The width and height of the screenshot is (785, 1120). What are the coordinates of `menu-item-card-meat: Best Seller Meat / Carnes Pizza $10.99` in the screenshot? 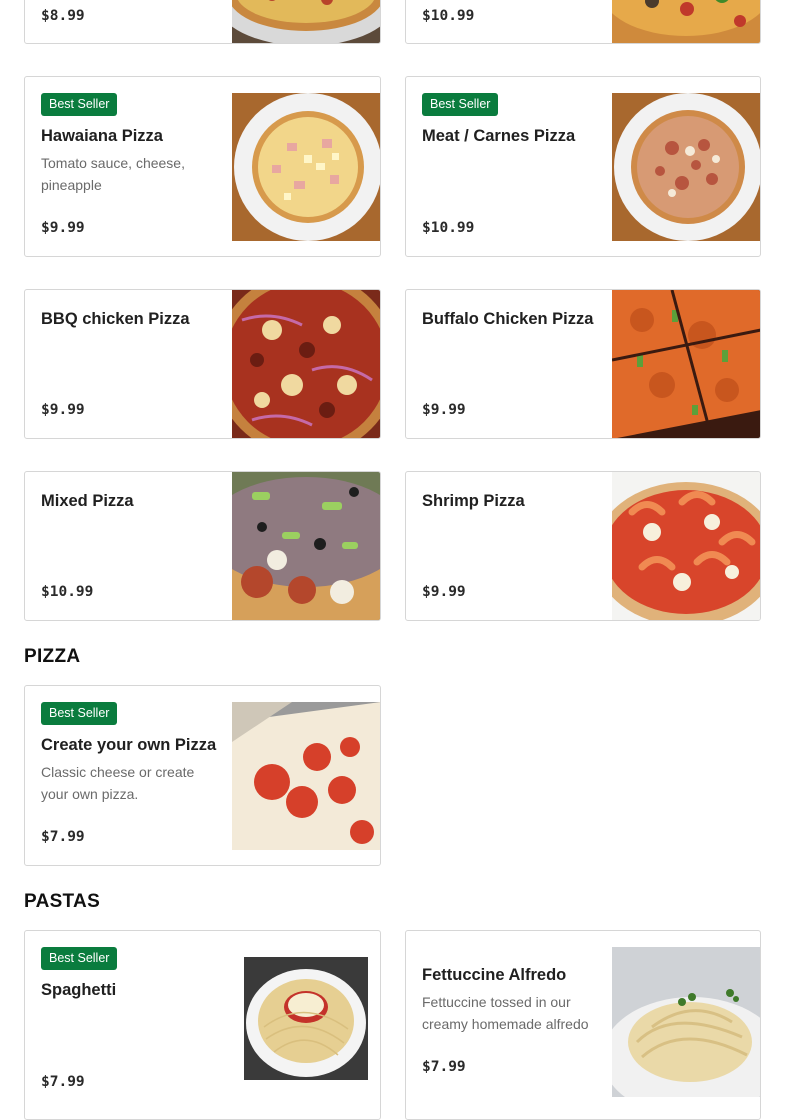 It's located at (583, 166).